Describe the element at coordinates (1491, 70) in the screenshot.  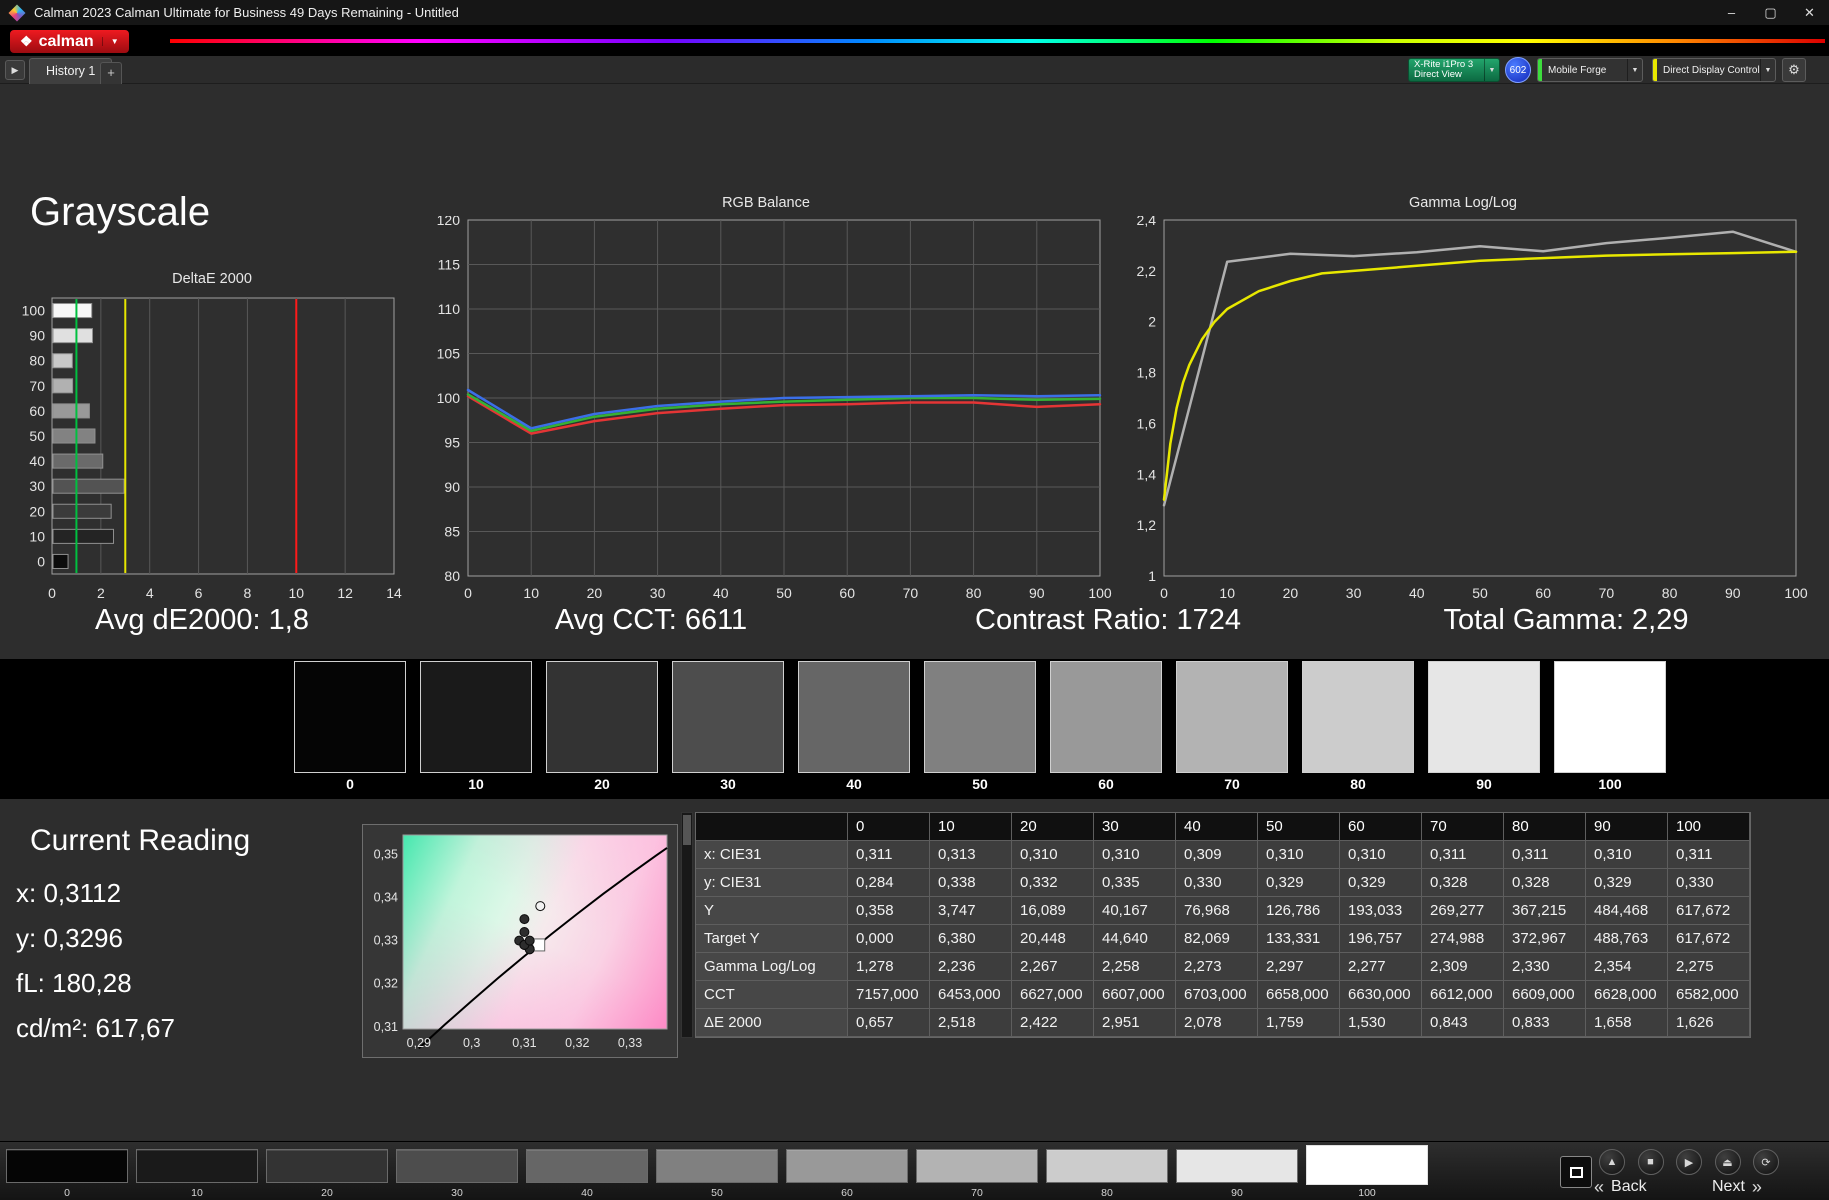
I see `chevron-down-icon: ▼` at that location.